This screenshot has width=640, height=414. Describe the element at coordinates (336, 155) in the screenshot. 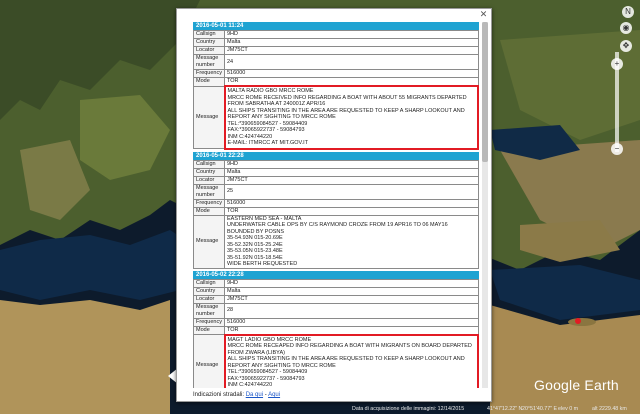

I see `entry-date: 2016-05-01 22:28` at that location.